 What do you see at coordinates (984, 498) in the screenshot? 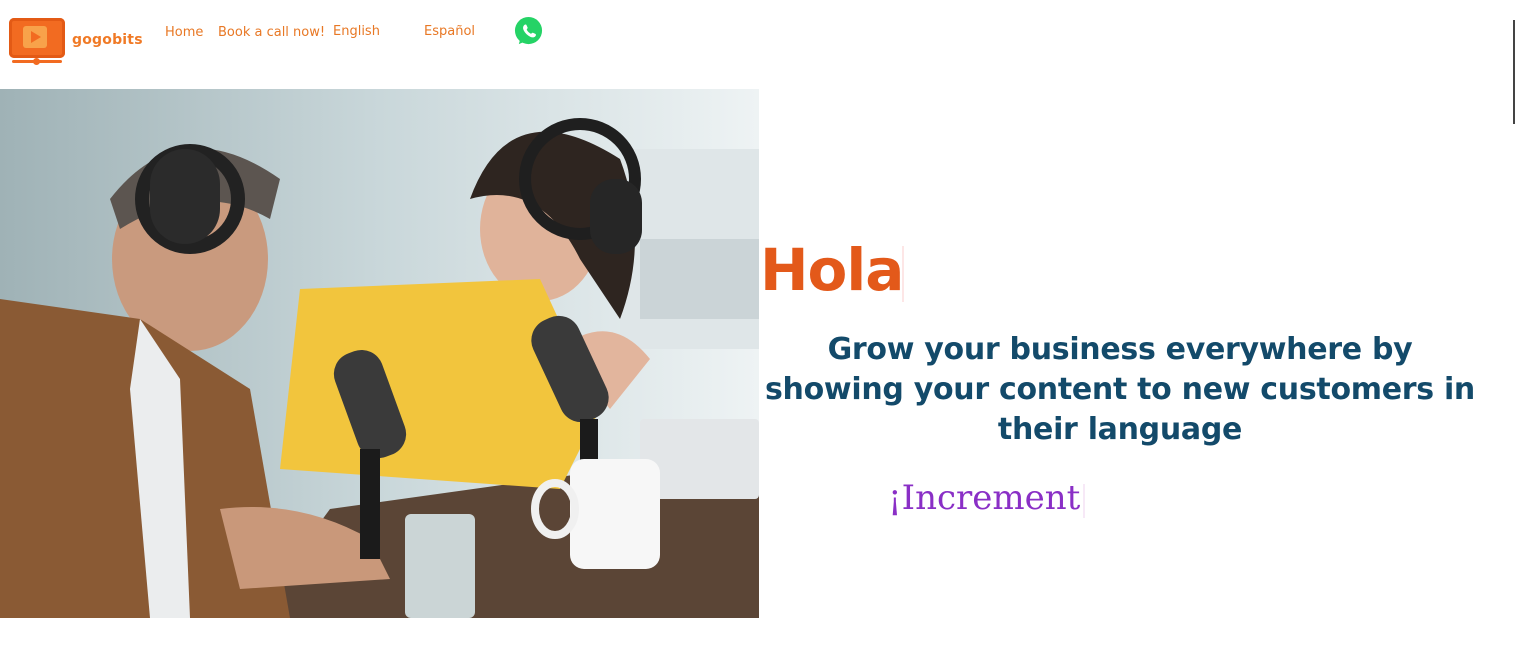
I see `typed-word: ¡Increment` at bounding box center [984, 498].